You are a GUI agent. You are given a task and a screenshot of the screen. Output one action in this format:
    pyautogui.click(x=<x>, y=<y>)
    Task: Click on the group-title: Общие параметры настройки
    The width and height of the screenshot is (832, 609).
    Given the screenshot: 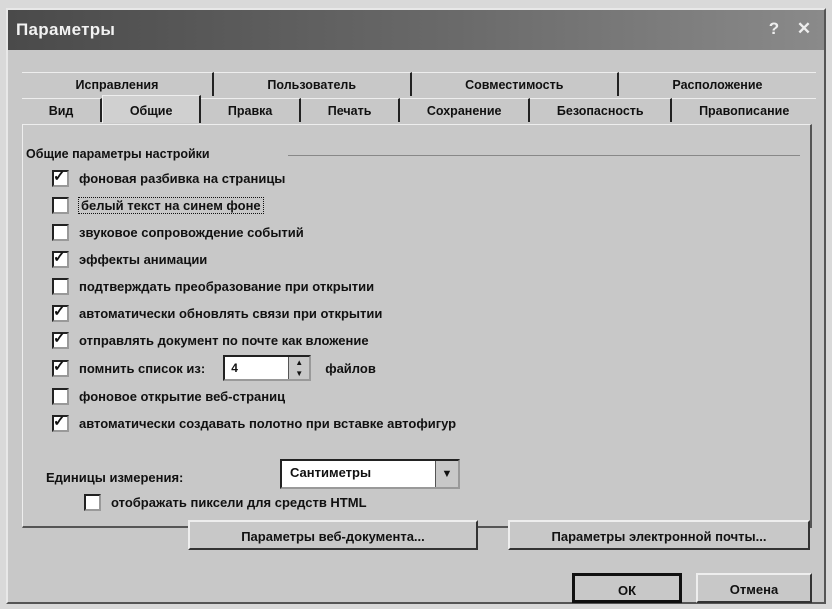 What is the action you would take?
    pyautogui.click(x=121, y=154)
    